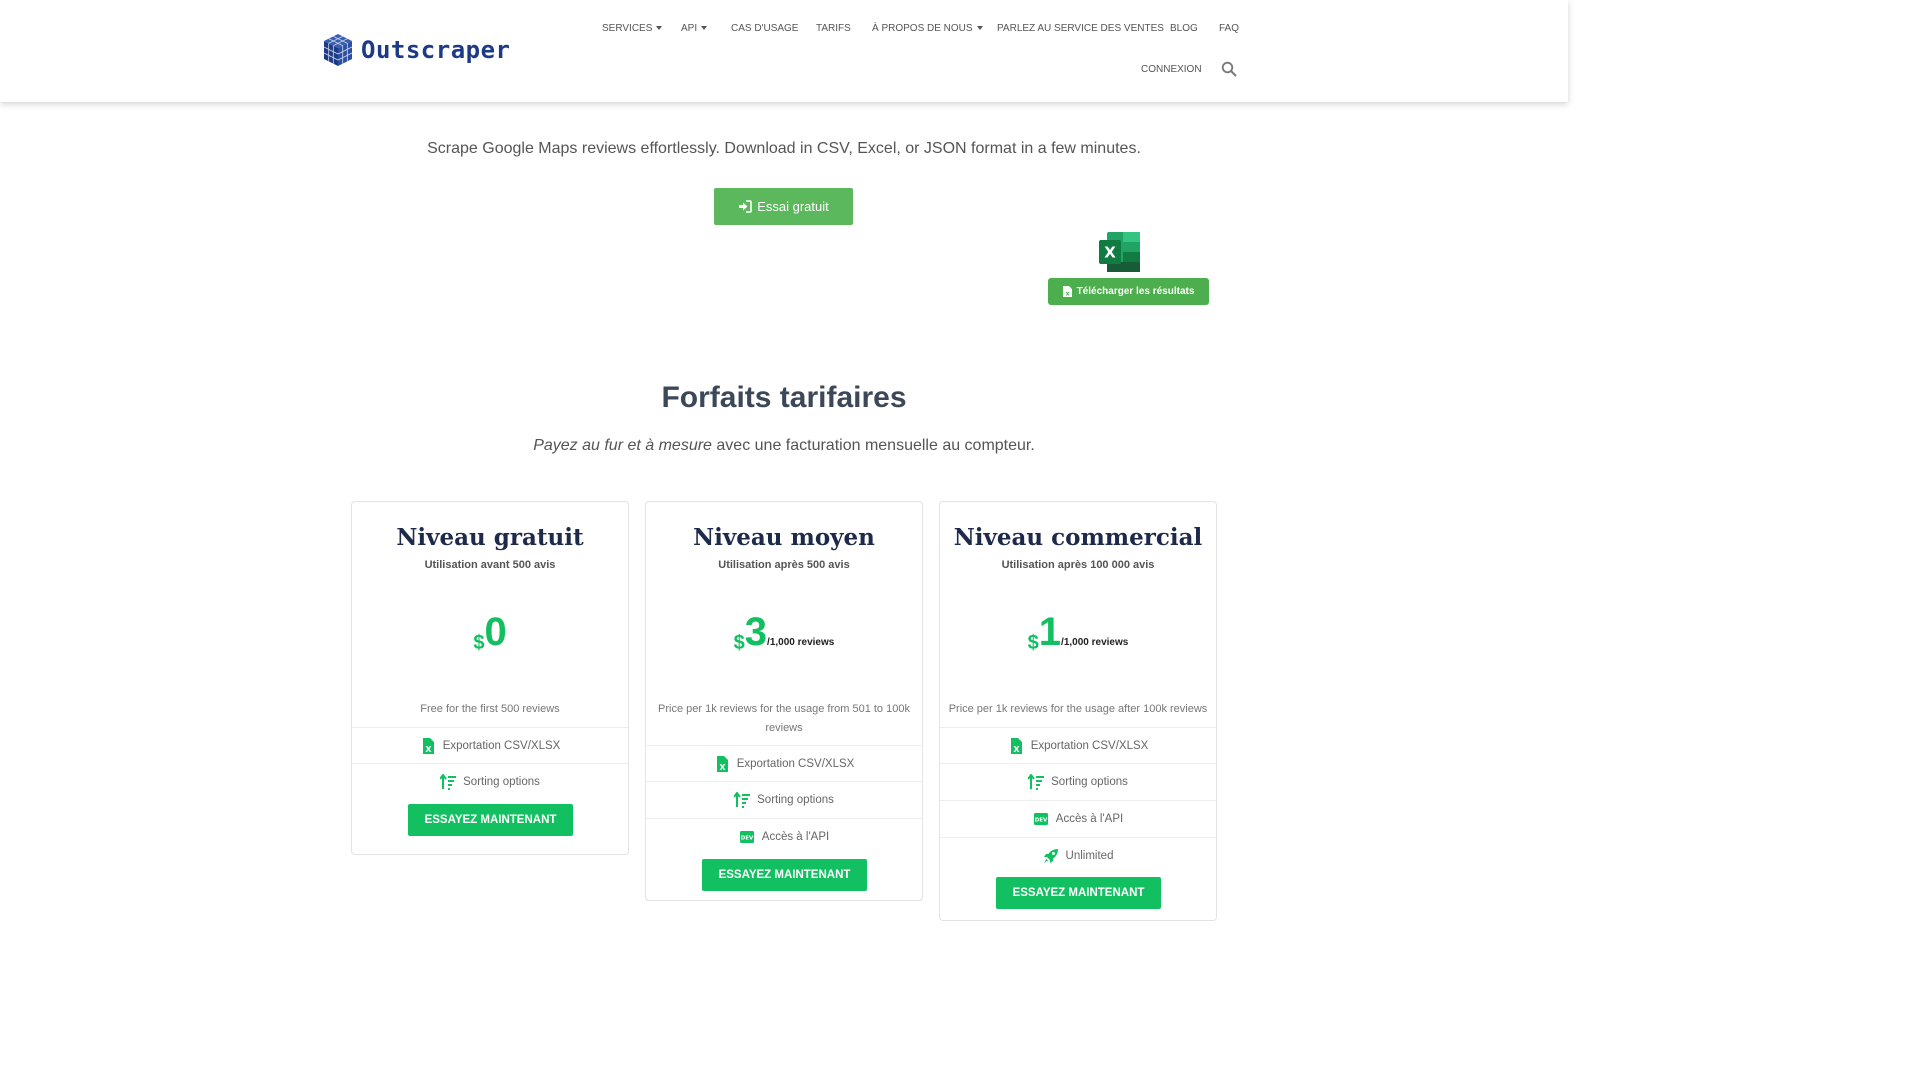 Image resolution: width=1920 pixels, height=1080 pixels. I want to click on nav-faq: FAQ, so click(1229, 28).